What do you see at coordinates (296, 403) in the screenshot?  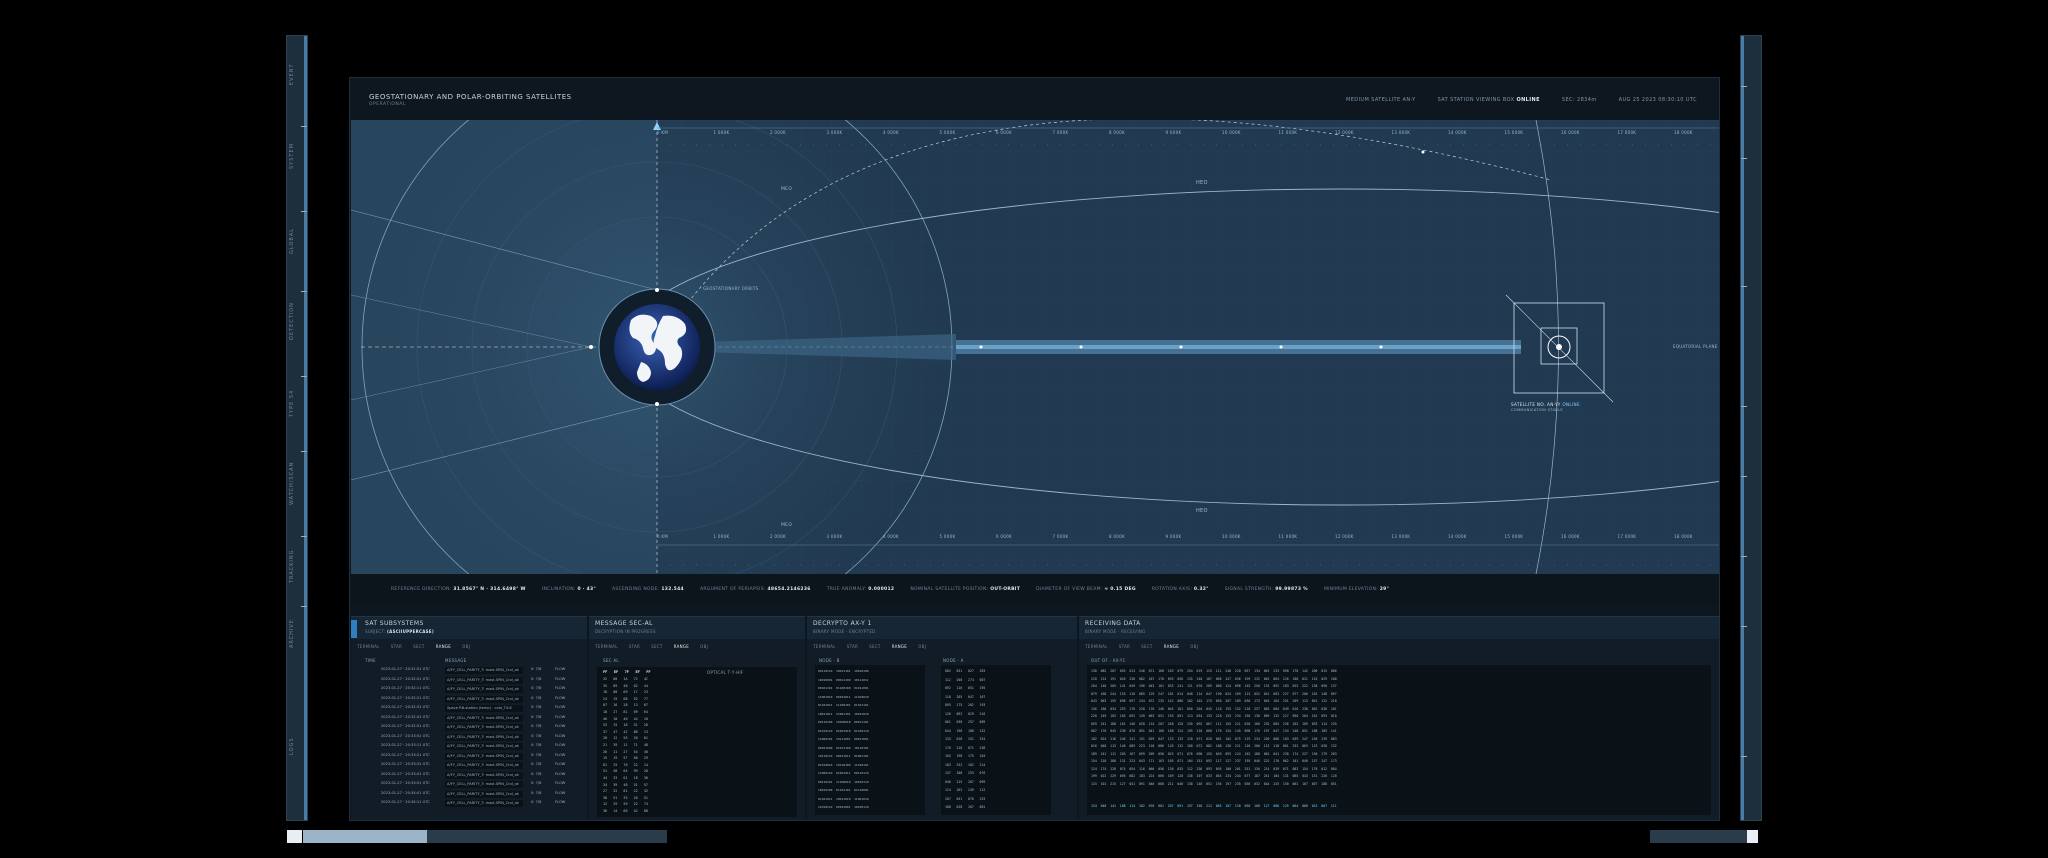 I see `rail-label-type: TYPE S4` at bounding box center [296, 403].